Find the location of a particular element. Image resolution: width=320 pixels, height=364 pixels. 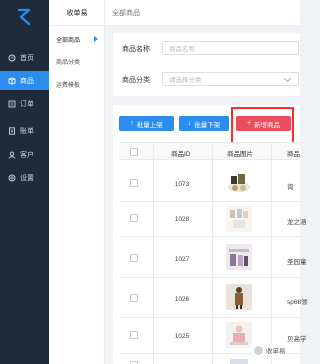

subnav-item-label: 商品分类 is located at coordinates (68, 63).